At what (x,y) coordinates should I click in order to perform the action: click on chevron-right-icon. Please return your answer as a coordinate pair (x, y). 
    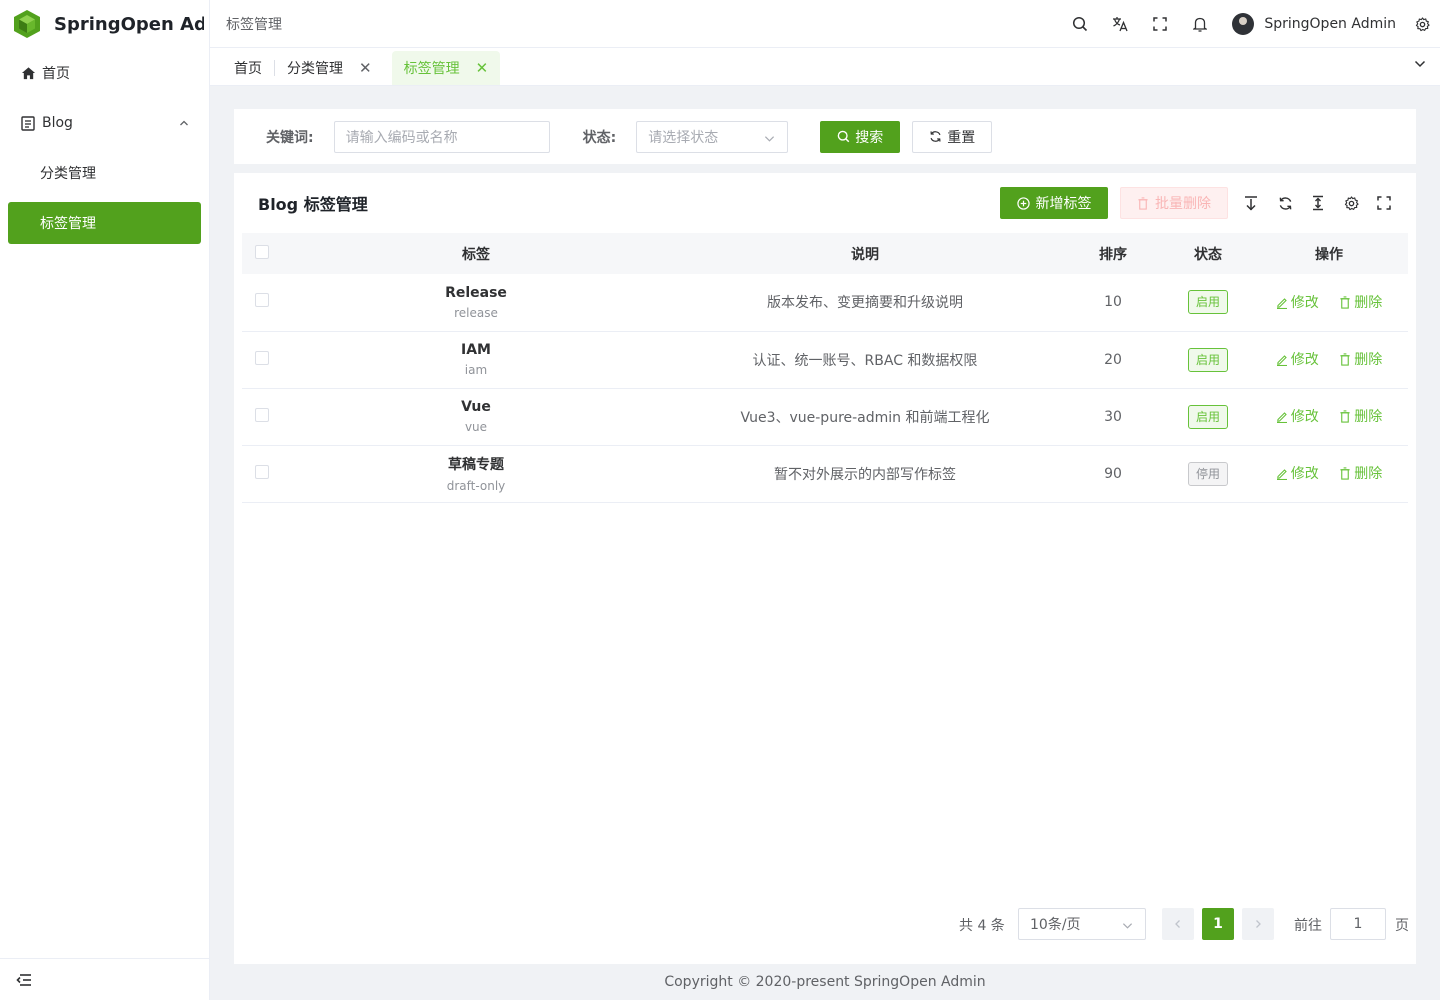
    Looking at the image, I should click on (1258, 924).